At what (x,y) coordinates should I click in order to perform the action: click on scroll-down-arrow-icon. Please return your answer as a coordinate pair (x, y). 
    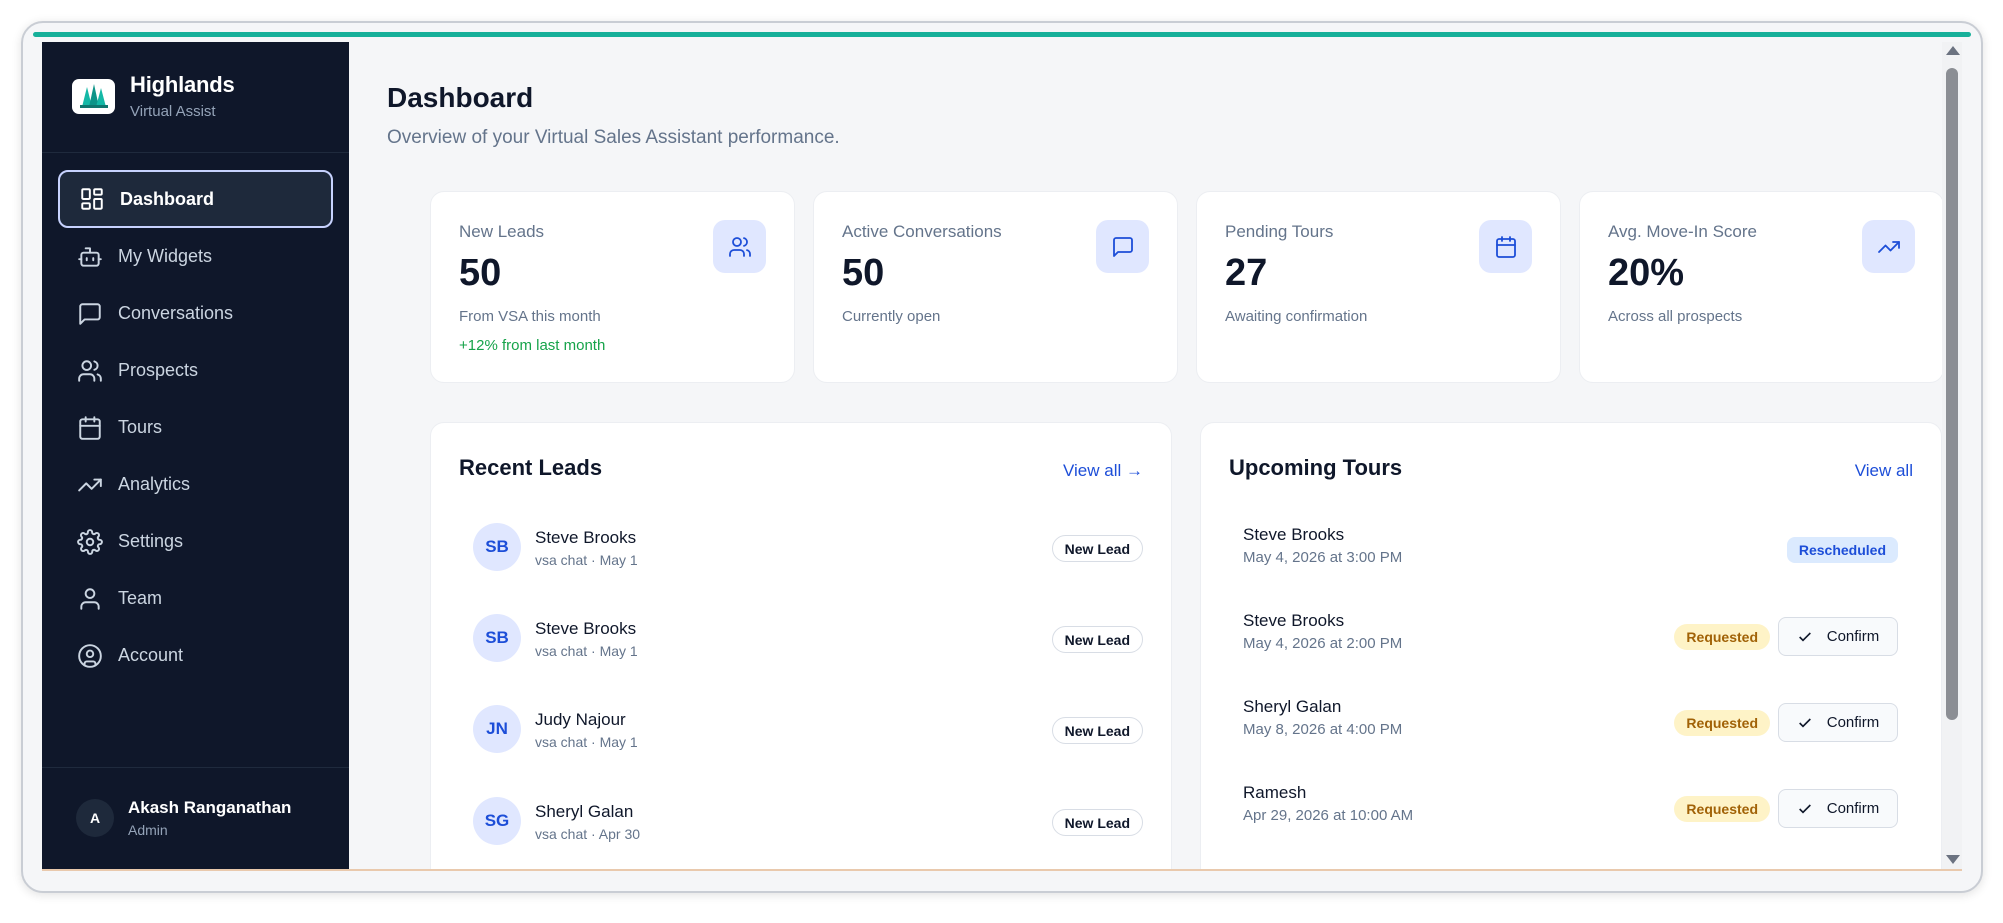
    Looking at the image, I should click on (1953, 859).